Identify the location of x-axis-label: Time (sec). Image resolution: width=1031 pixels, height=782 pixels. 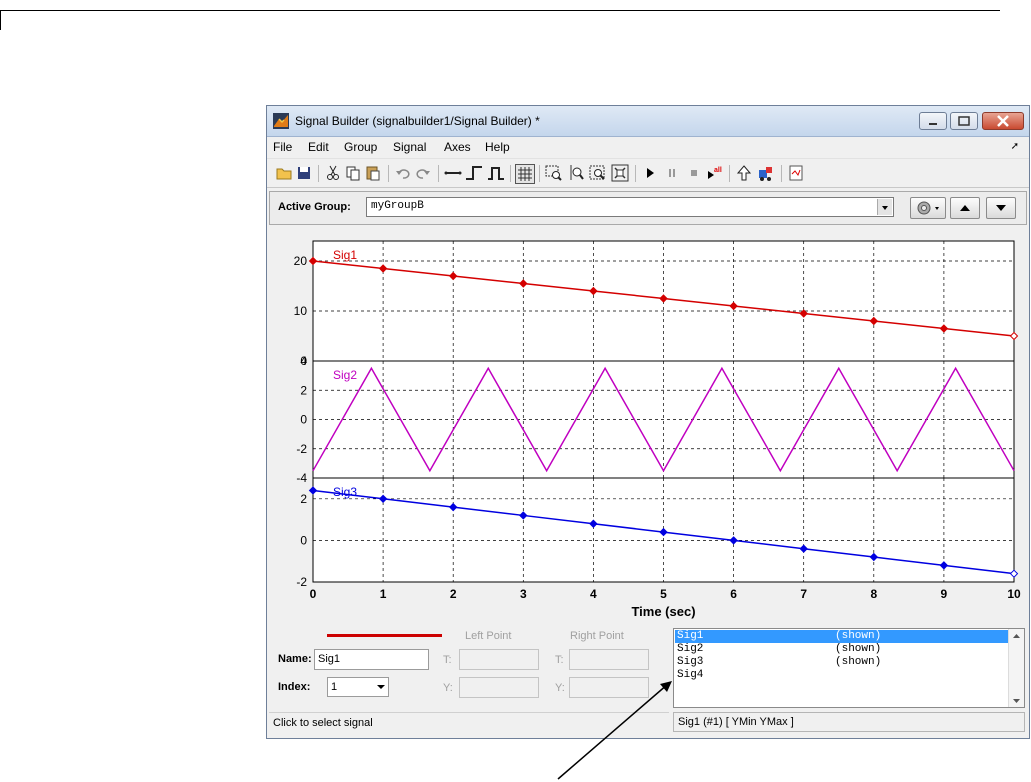
(663, 611).